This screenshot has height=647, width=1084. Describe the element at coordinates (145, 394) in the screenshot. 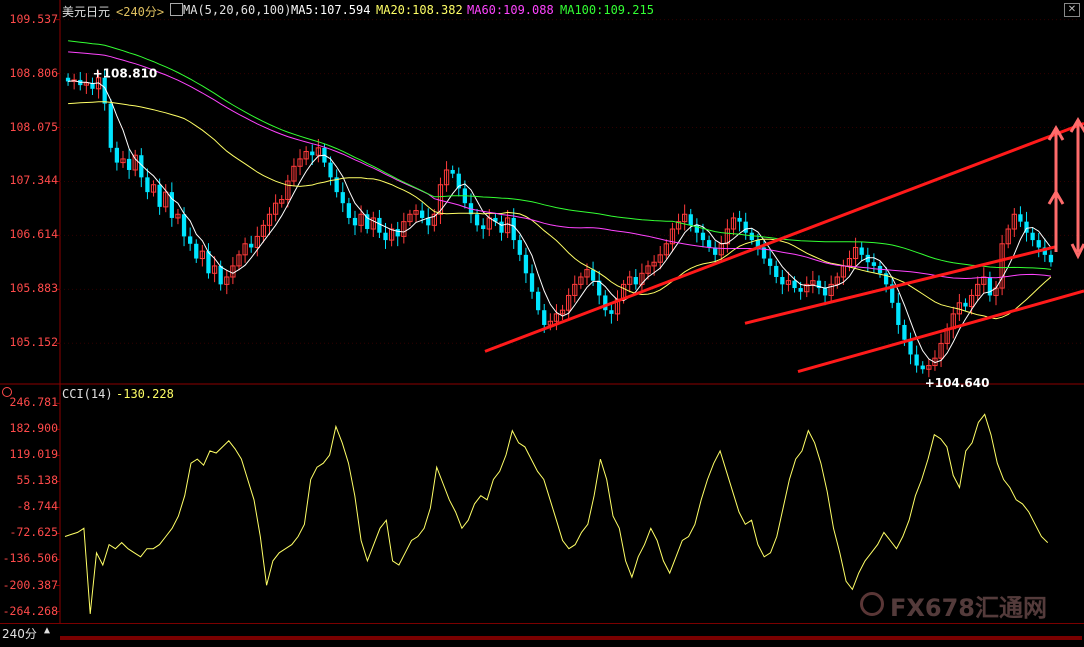

I see `cci-value: -130.228` at that location.